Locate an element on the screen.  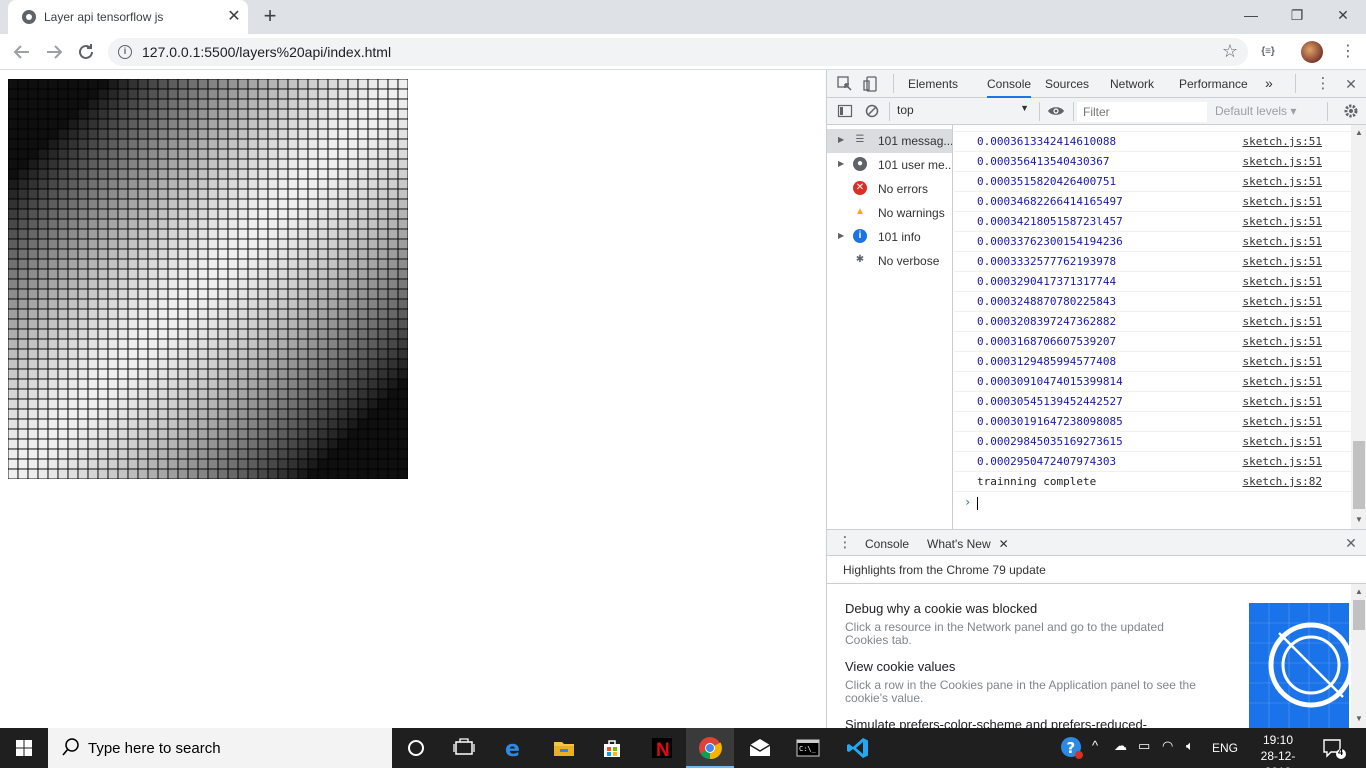
drawer-tab-whats-new: What's New ✕ is located at coordinates (966, 547).